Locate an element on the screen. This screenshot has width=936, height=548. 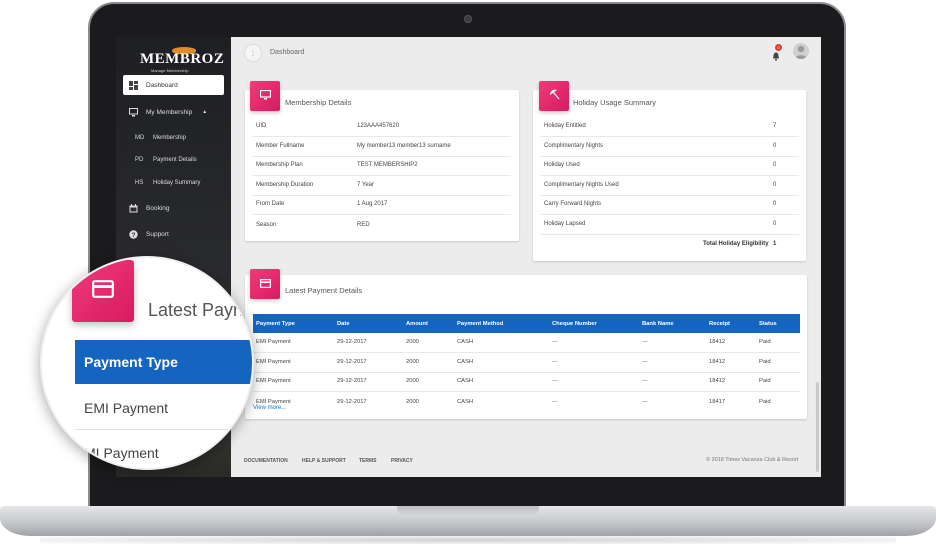
total-label: Total Holiday Eligibility is located at coordinates (736, 244).